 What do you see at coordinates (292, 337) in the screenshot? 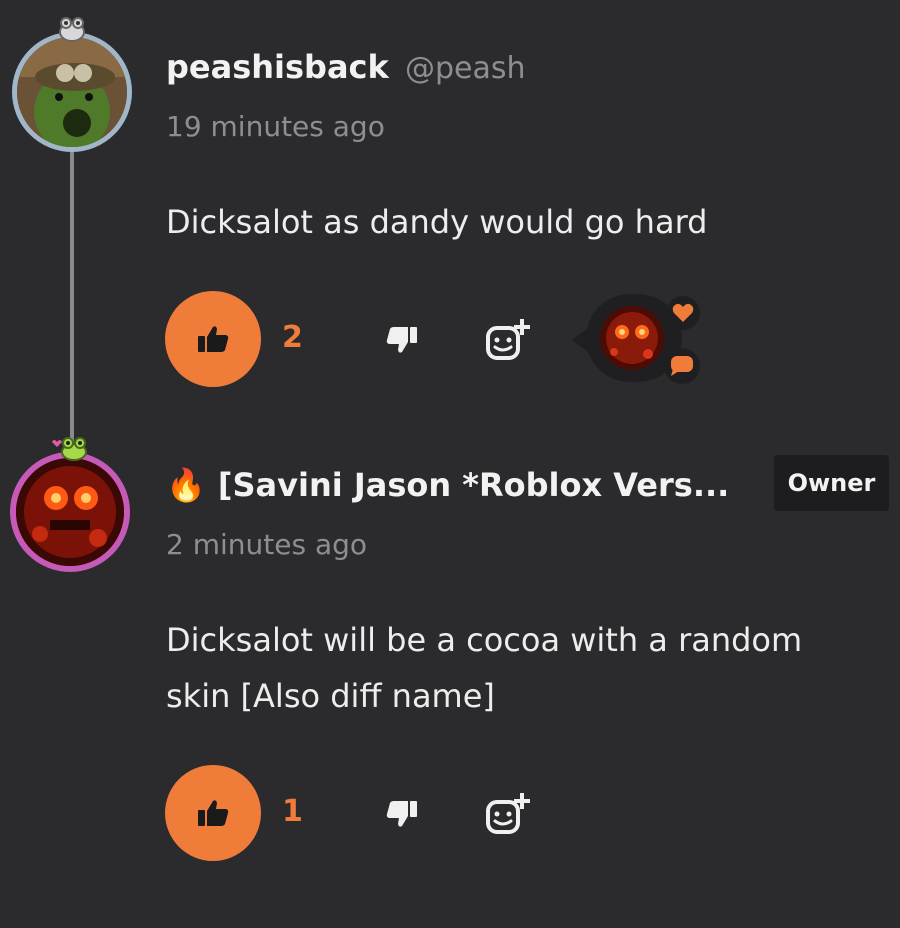
I see `like-count: 2` at bounding box center [292, 337].